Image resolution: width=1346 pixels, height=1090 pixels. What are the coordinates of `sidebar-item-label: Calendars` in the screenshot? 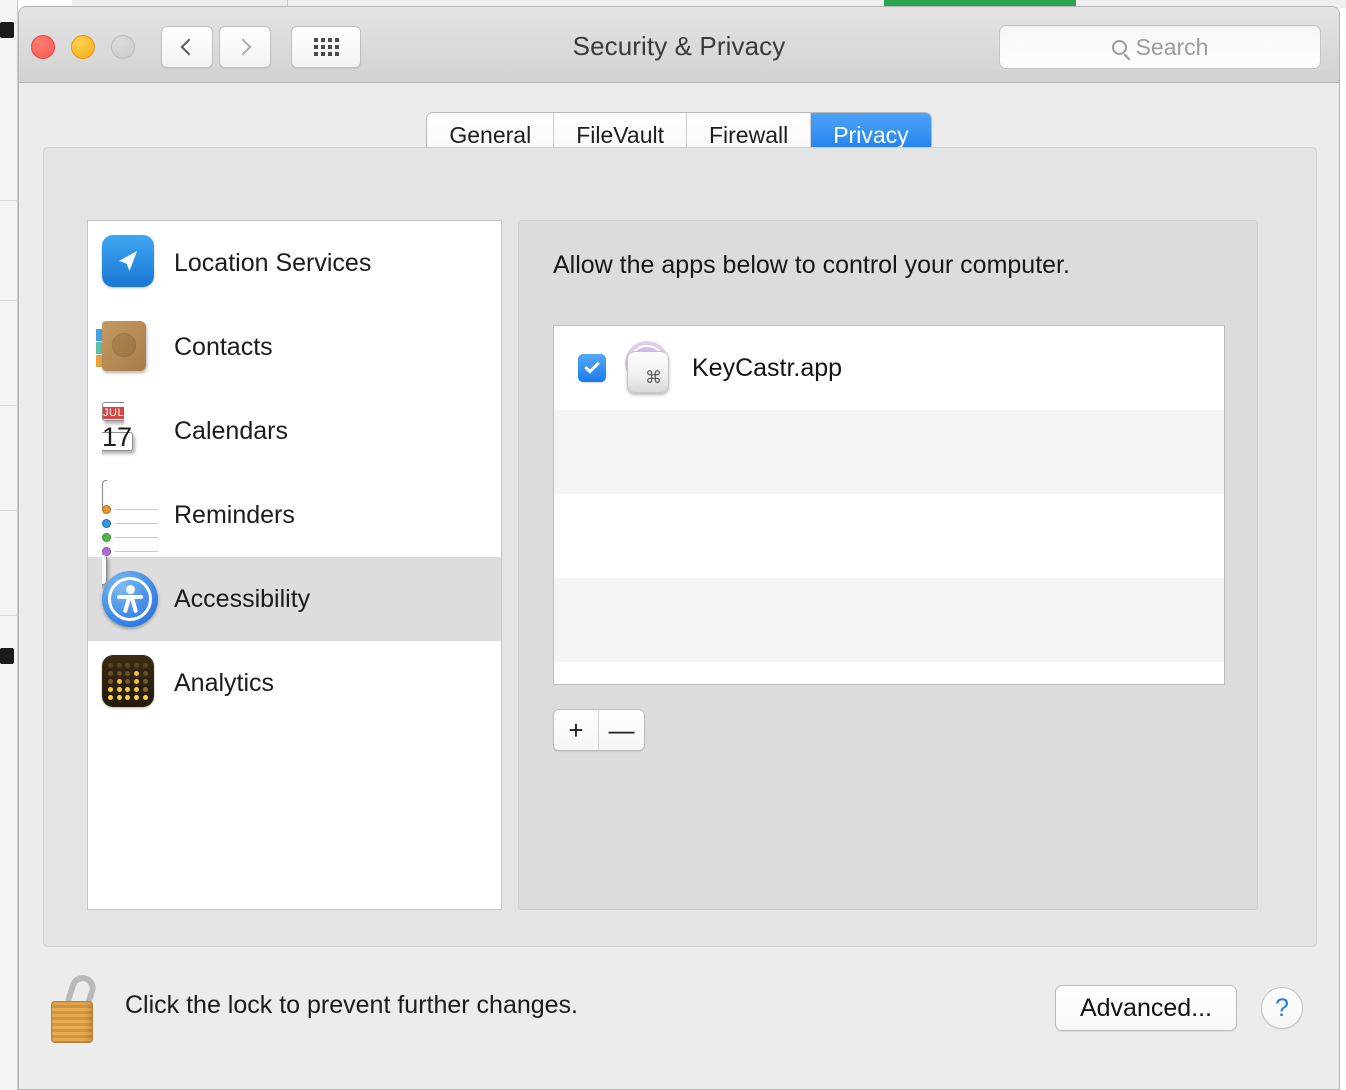 It's located at (231, 430).